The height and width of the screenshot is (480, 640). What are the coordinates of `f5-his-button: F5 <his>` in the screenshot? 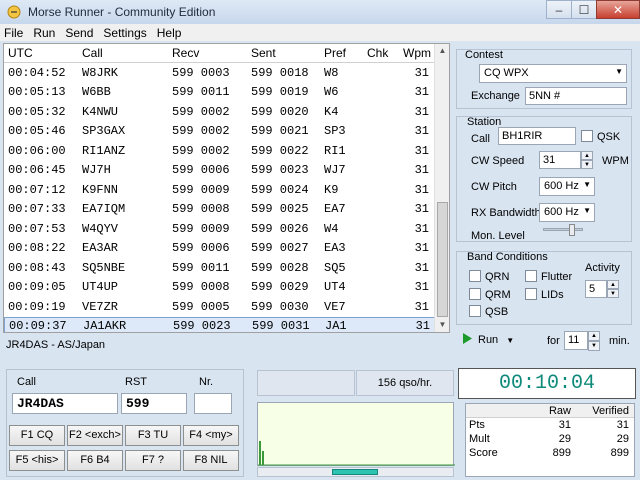 It's located at (37, 460).